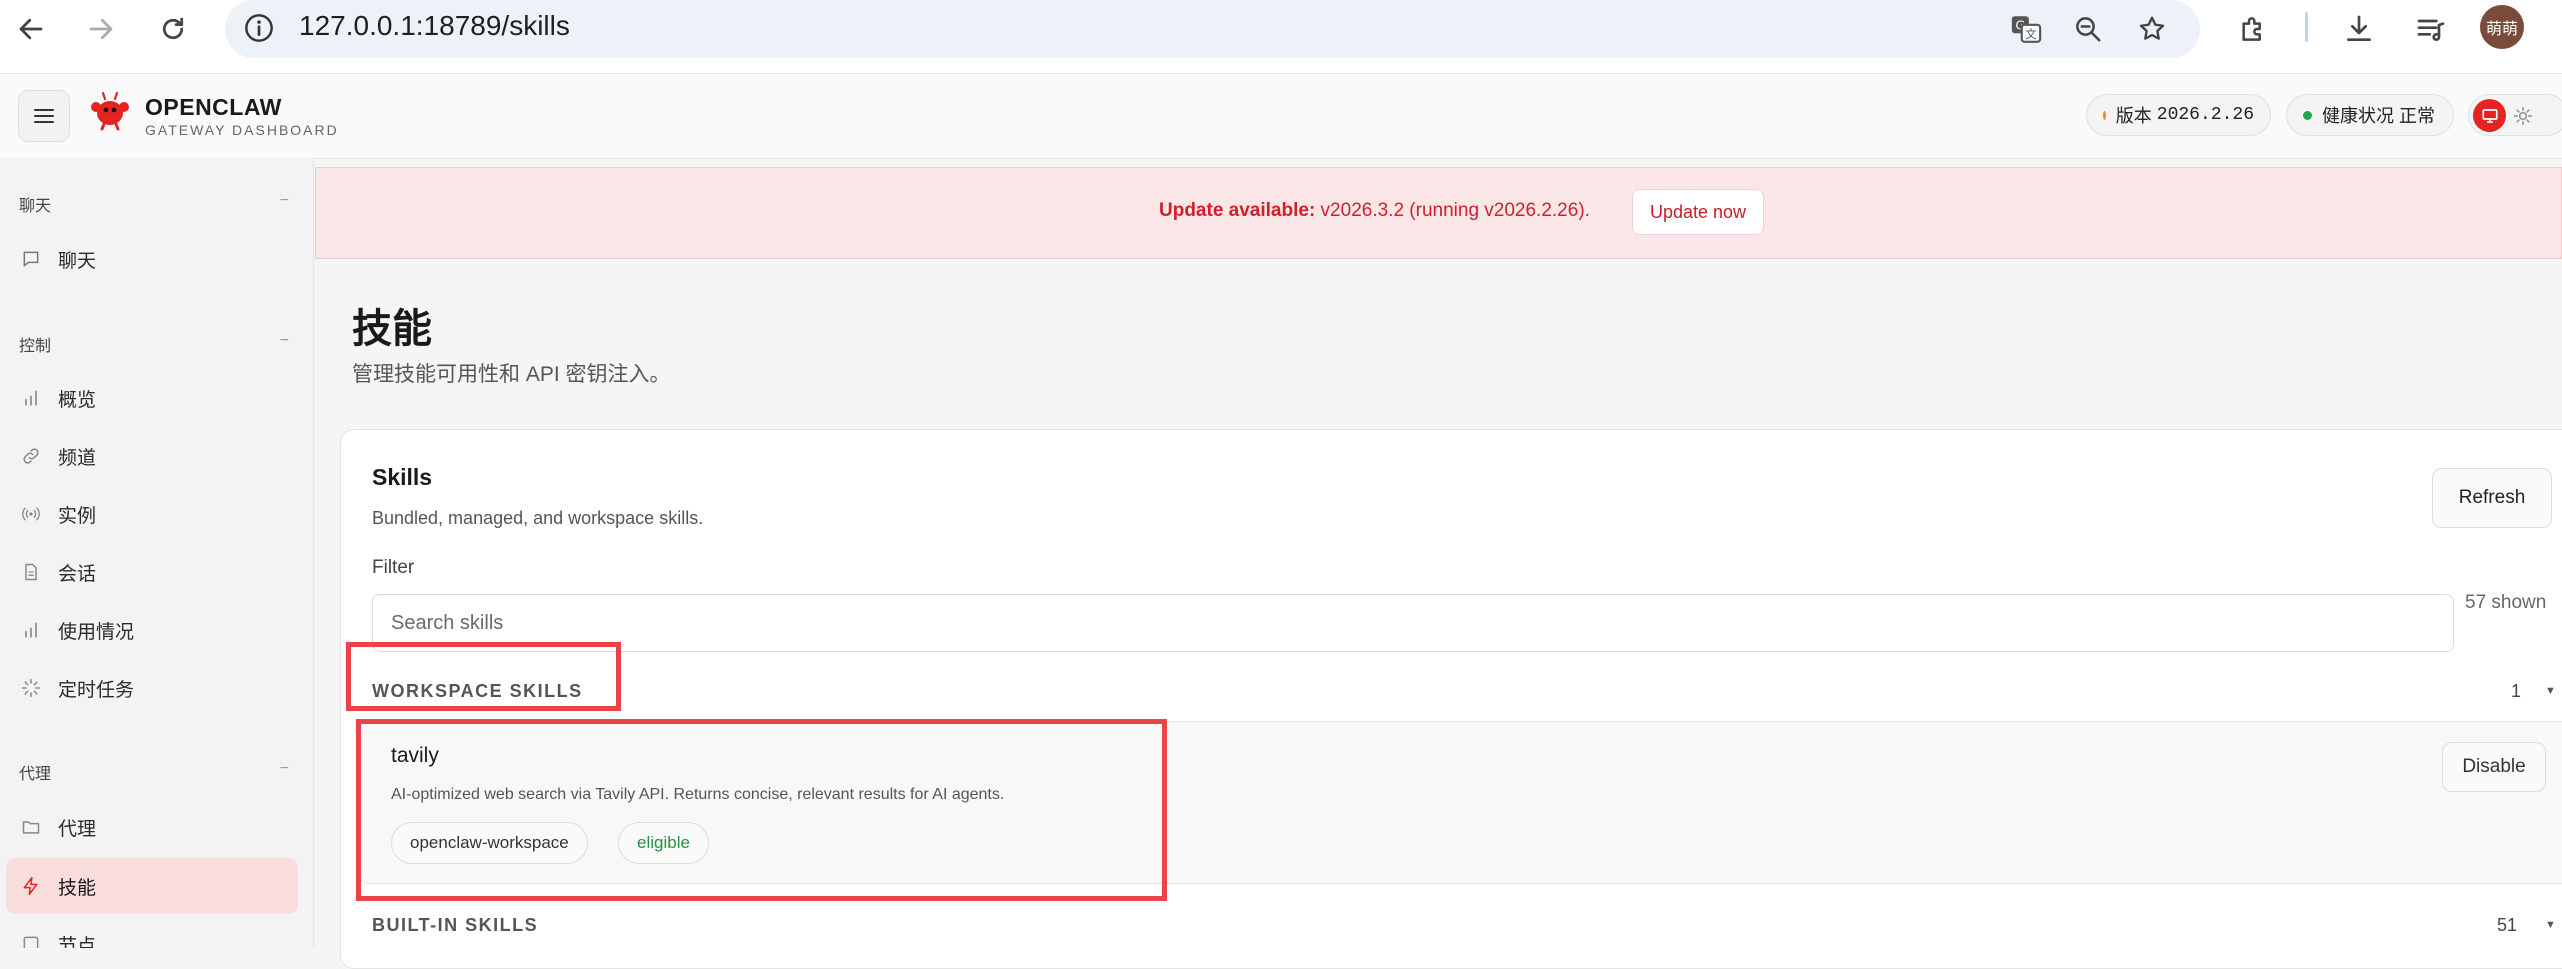 Image resolution: width=2562 pixels, height=969 pixels. Describe the element at coordinates (392, 329) in the screenshot. I see `page-title: 技能` at that location.